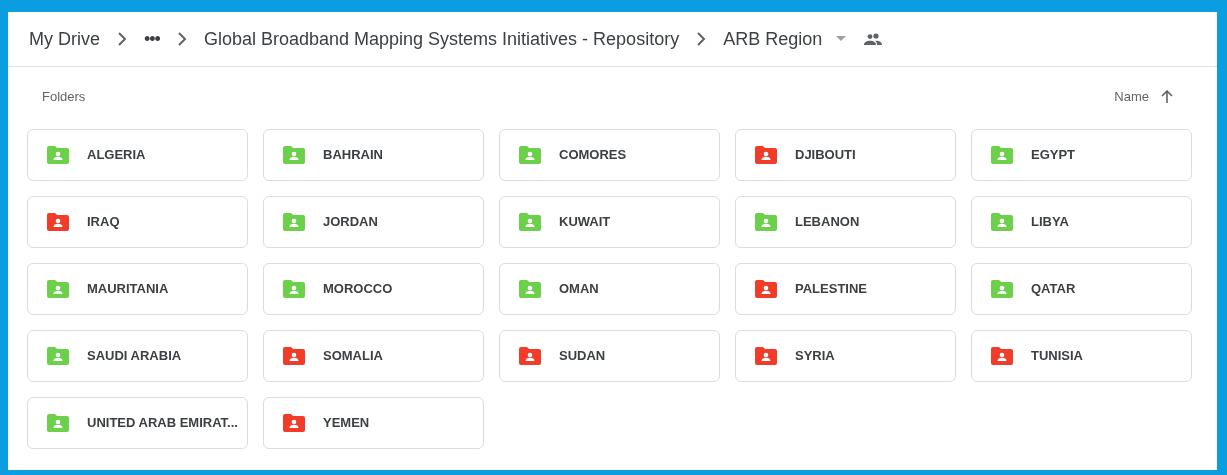 This screenshot has height=475, width=1227. What do you see at coordinates (441, 39) in the screenshot?
I see `breadcrumb-link: Global Broadband Mapping Systems Initiatives - Repository` at bounding box center [441, 39].